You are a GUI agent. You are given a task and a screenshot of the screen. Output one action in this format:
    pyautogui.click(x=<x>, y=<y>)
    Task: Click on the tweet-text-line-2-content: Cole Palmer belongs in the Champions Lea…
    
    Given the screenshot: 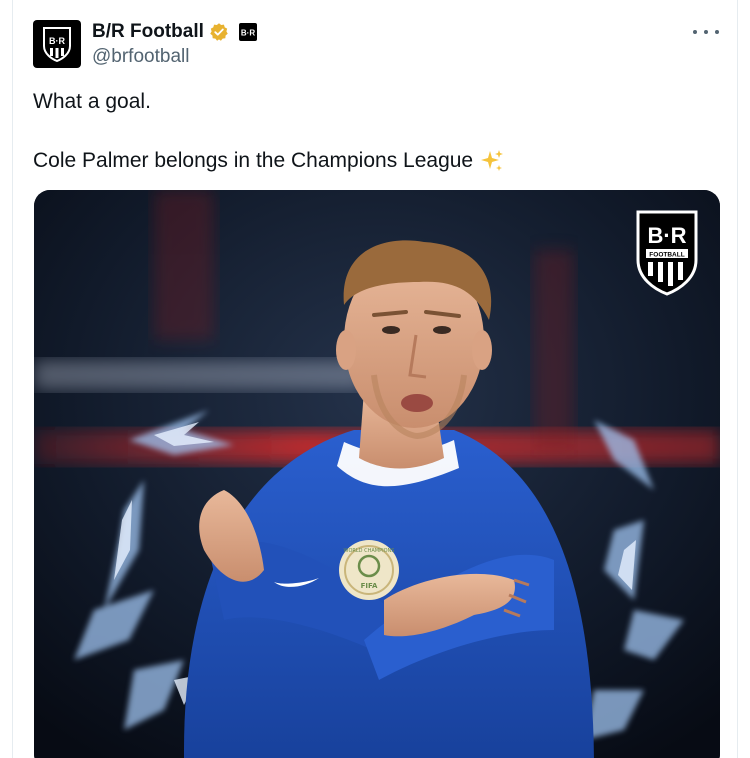 What is the action you would take?
    pyautogui.click(x=253, y=160)
    